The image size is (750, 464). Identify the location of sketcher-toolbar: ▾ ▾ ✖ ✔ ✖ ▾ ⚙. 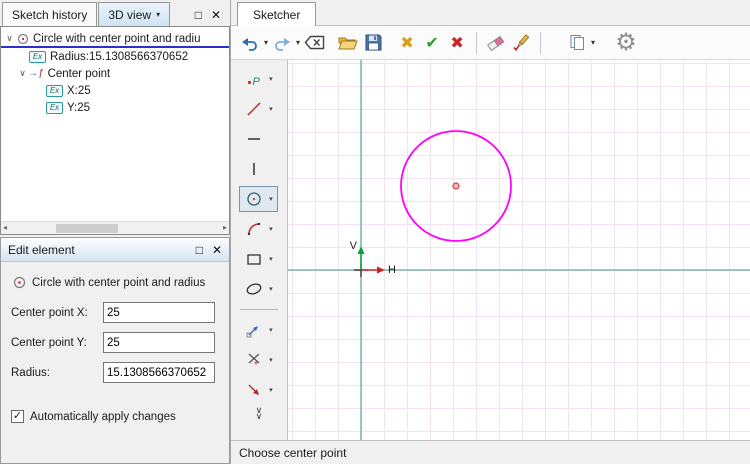
(490, 43).